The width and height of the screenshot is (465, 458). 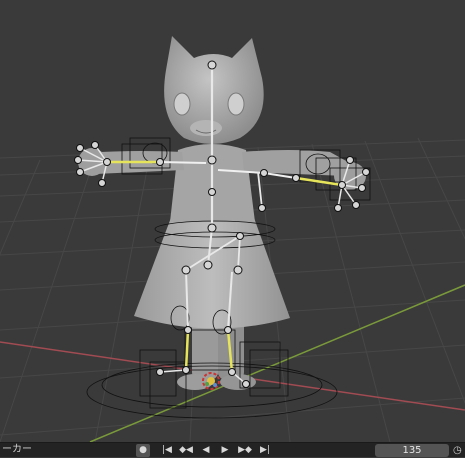 I want to click on keyframe-icon: ●, so click(x=143, y=450).